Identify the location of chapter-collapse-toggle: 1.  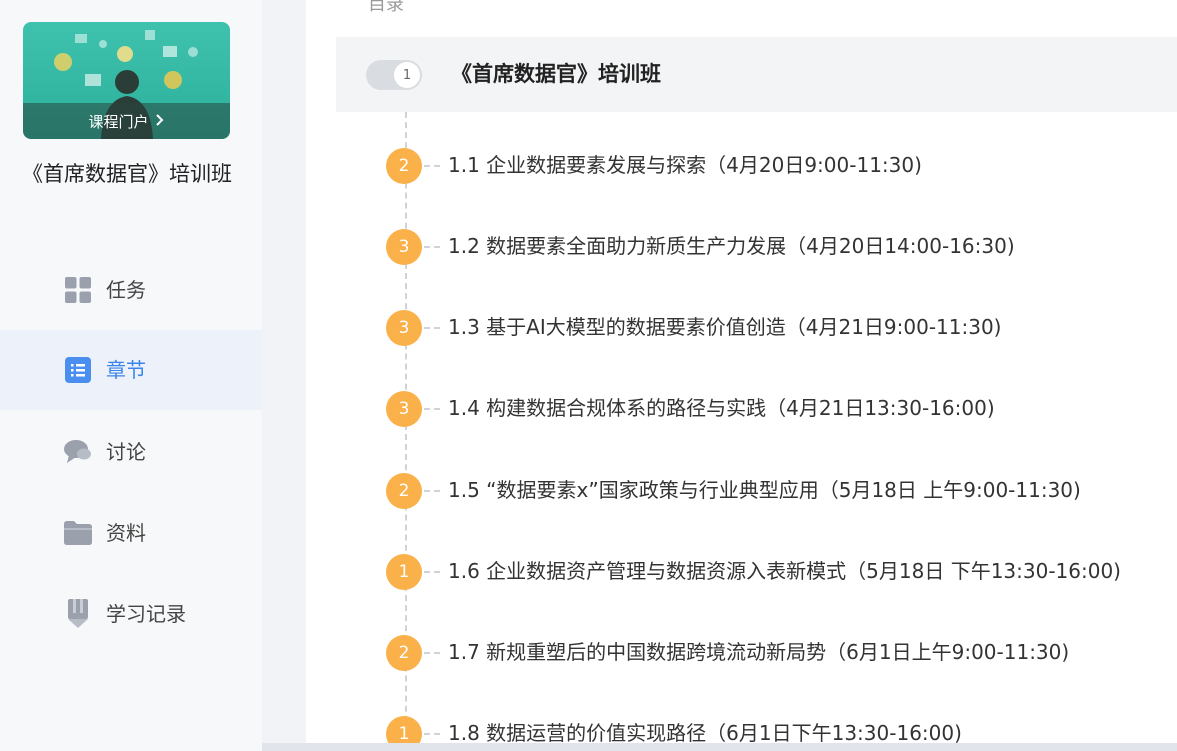
(394, 75).